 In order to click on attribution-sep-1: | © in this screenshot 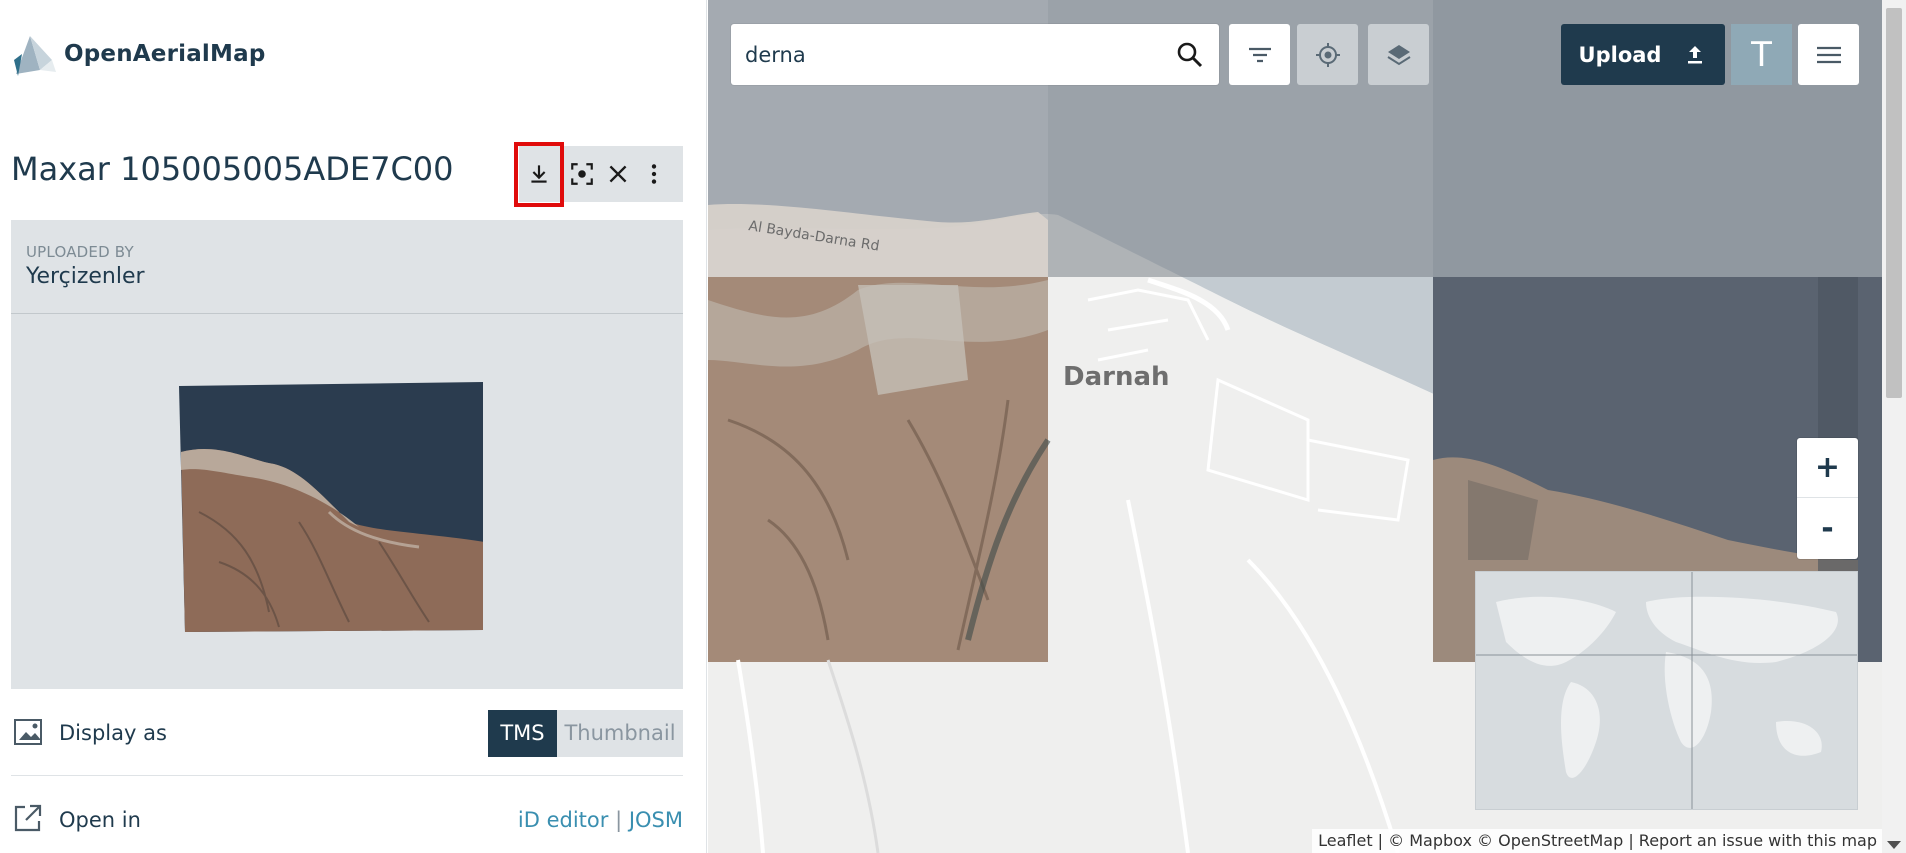, I will do `click(1391, 840)`.